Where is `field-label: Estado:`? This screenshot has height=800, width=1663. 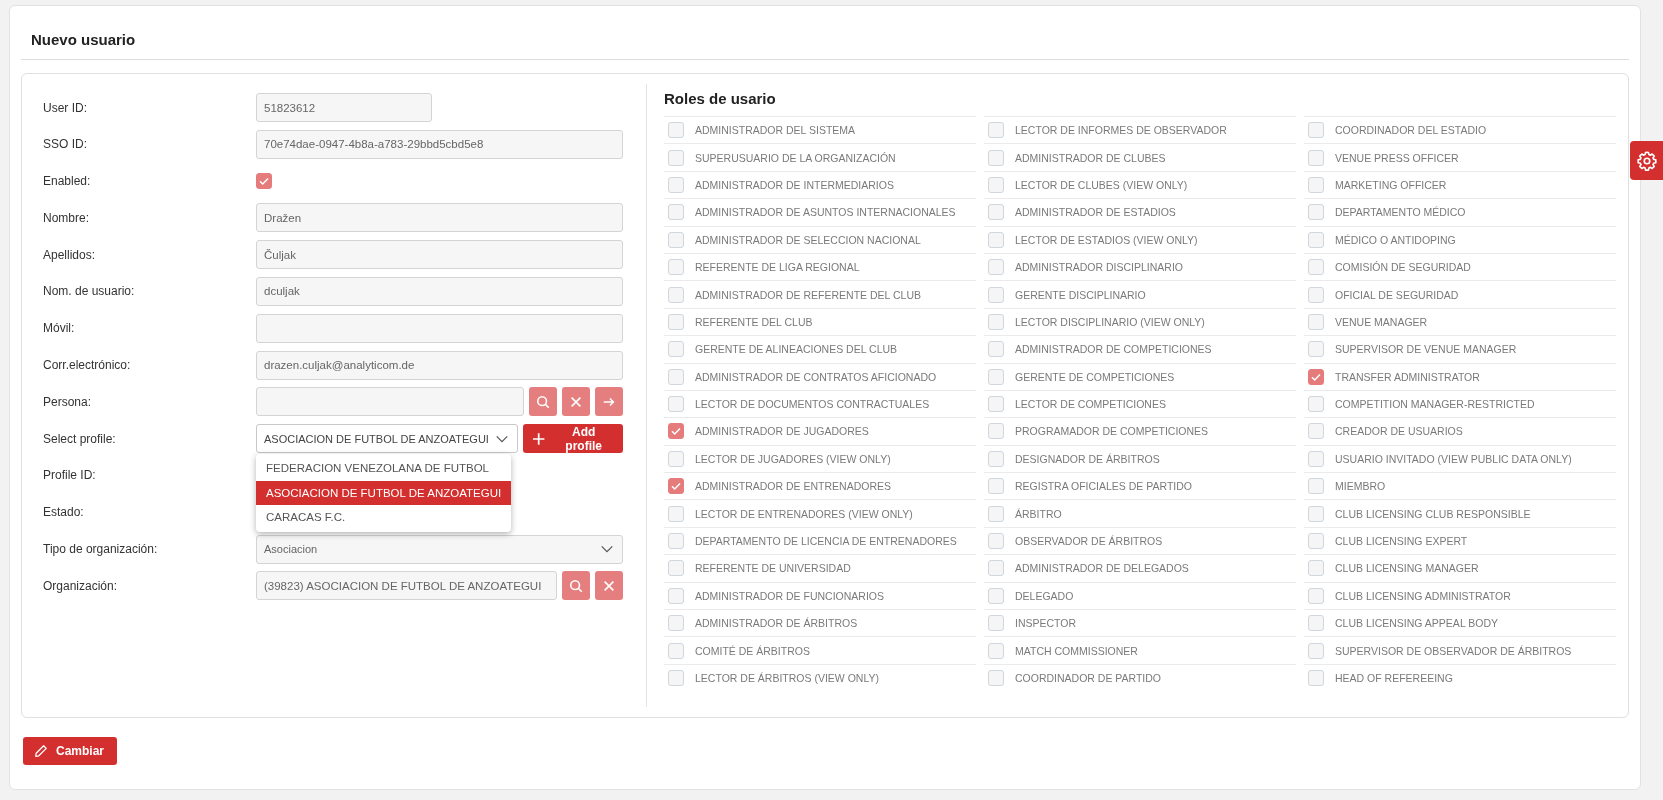
field-label: Estado: is located at coordinates (64, 512).